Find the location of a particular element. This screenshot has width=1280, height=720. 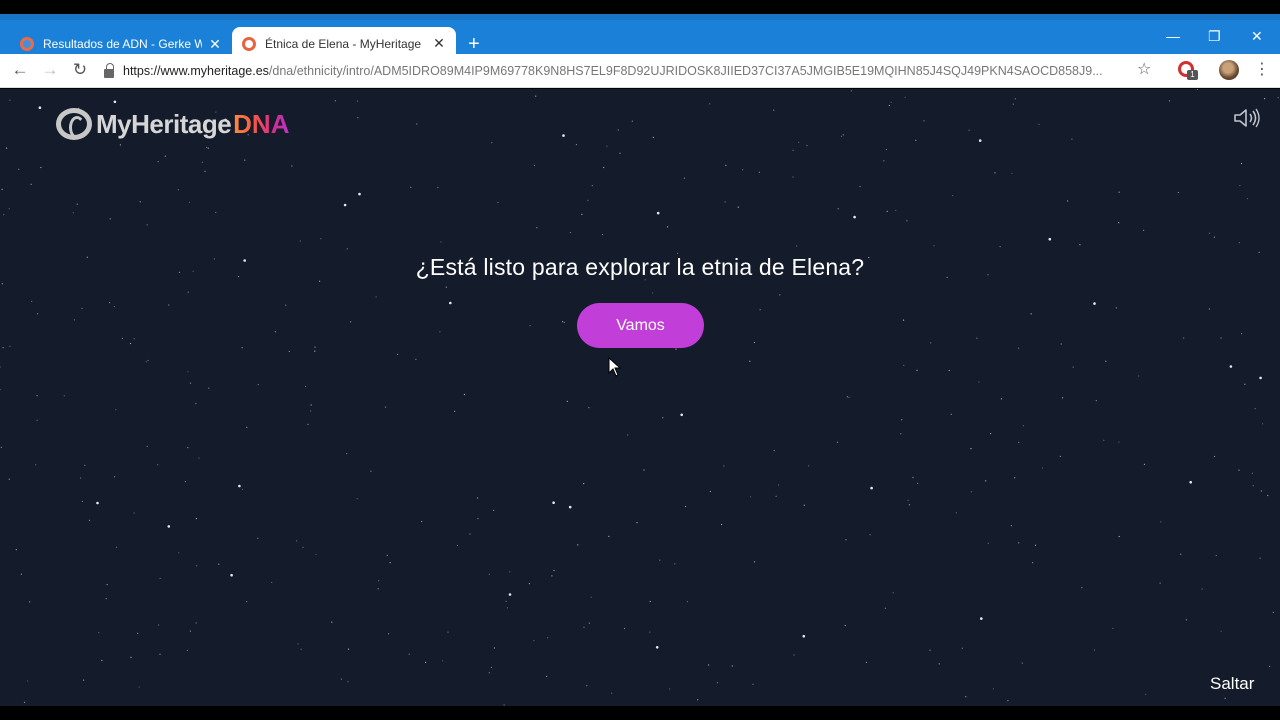

reload-icon: ↻ is located at coordinates (80, 70).